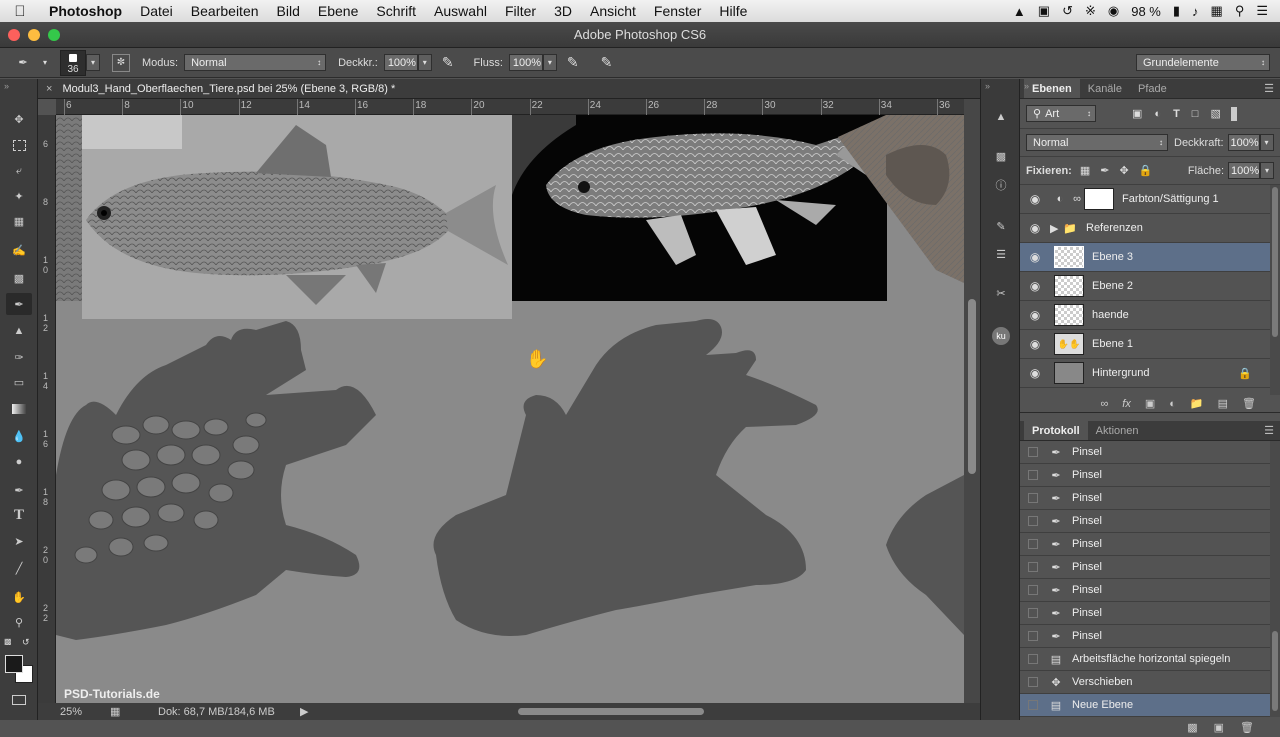 This screenshot has width=1280, height=737. What do you see at coordinates (1172, 404) in the screenshot?
I see `new-adjustment-icon: ◐` at bounding box center [1172, 404].